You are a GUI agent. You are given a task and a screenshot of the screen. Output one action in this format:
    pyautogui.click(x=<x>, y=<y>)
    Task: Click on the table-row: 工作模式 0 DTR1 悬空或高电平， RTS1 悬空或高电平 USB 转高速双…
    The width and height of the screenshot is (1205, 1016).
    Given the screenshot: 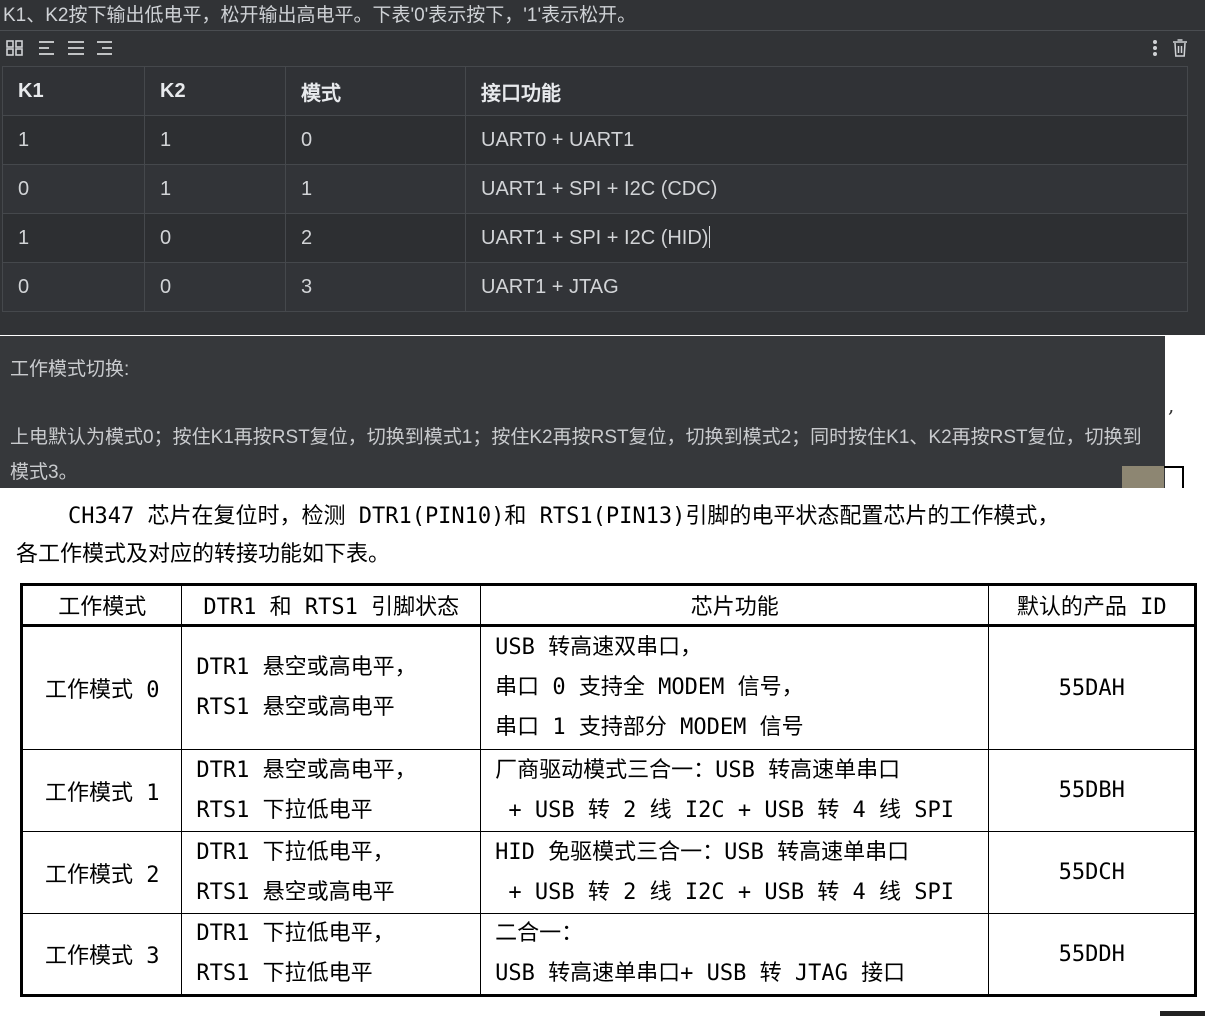 What is the action you would take?
    pyautogui.click(x=608, y=687)
    